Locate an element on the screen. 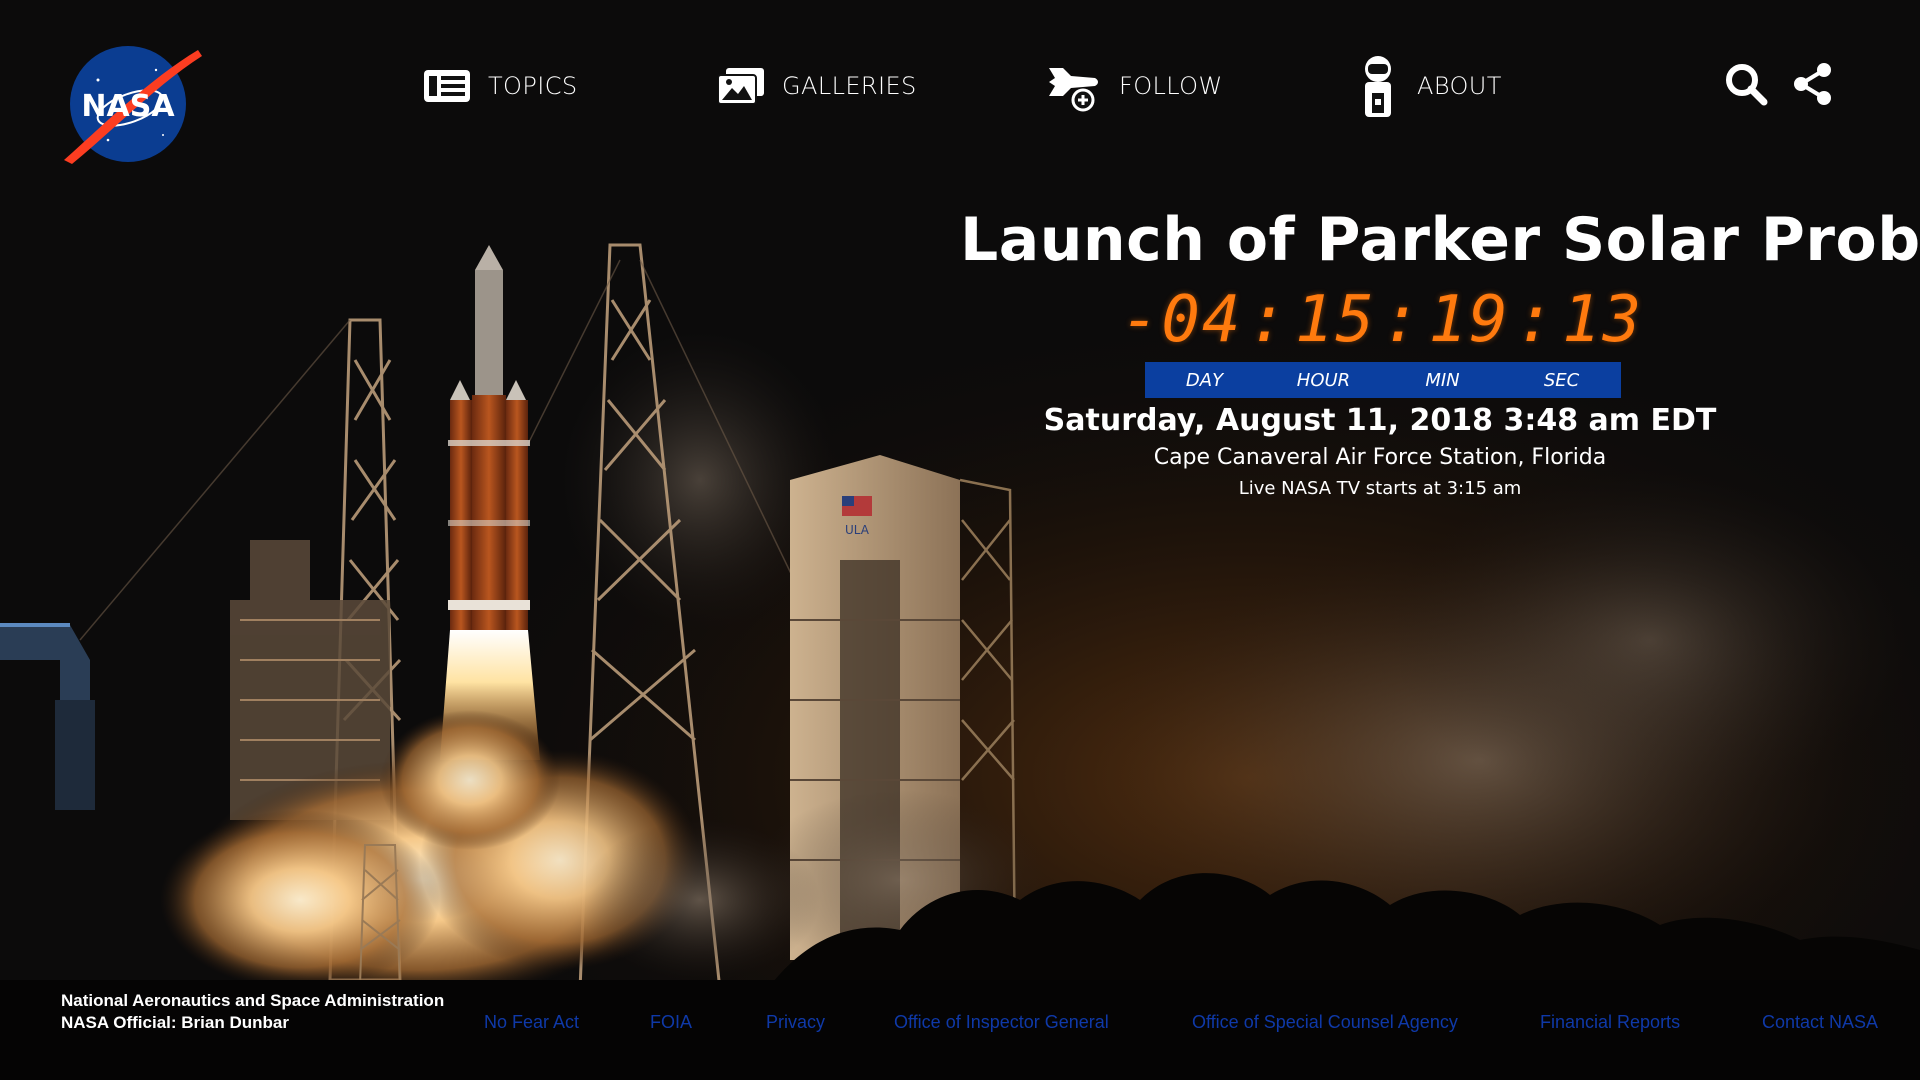  nav-topics: TOPICS is located at coordinates (501, 86).